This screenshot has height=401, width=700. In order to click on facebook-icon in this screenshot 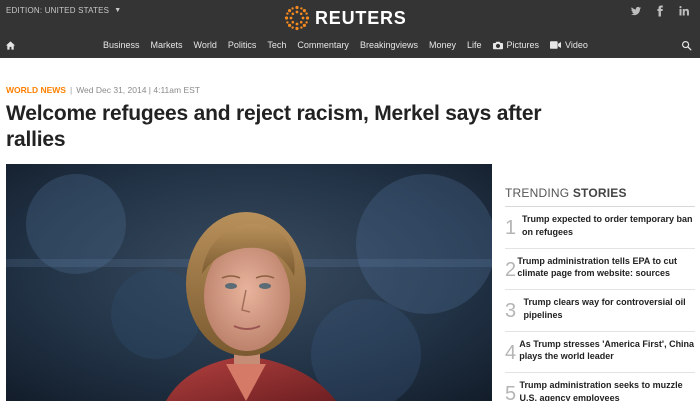, I will do `click(660, 11)`.